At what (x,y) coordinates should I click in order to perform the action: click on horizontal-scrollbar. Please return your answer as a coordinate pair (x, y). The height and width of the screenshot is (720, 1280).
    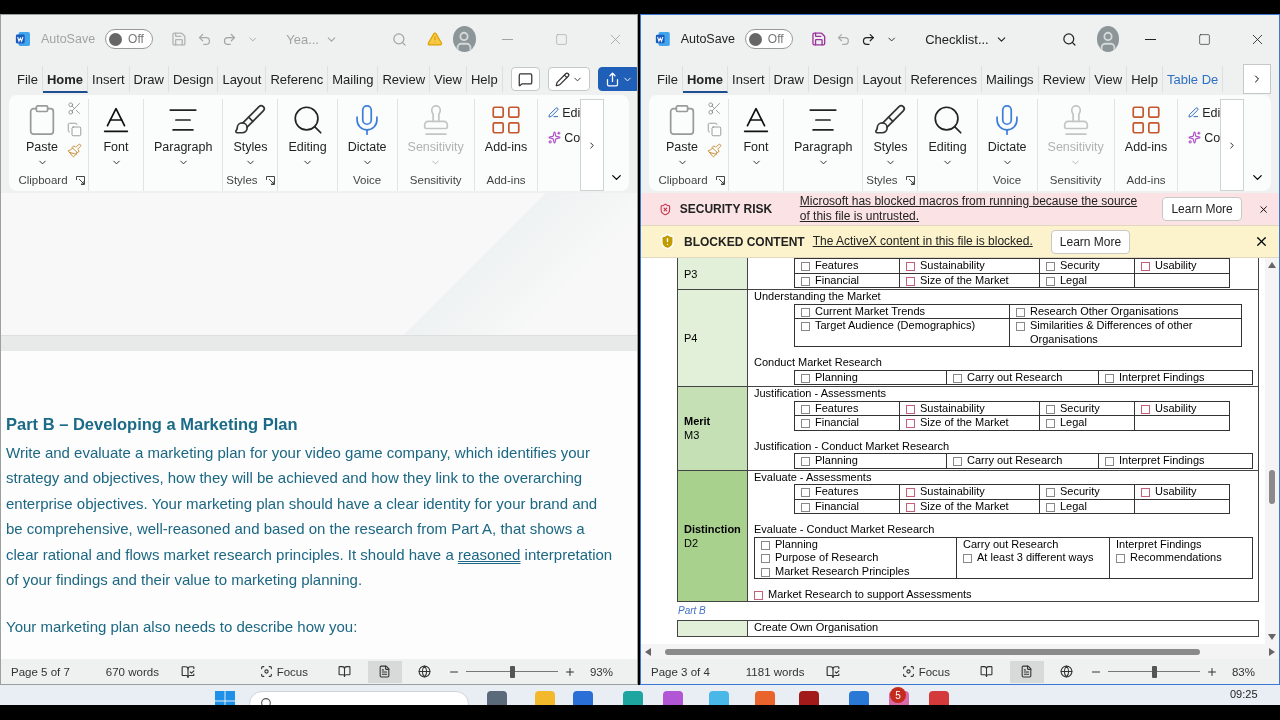
    Looking at the image, I should click on (960, 651).